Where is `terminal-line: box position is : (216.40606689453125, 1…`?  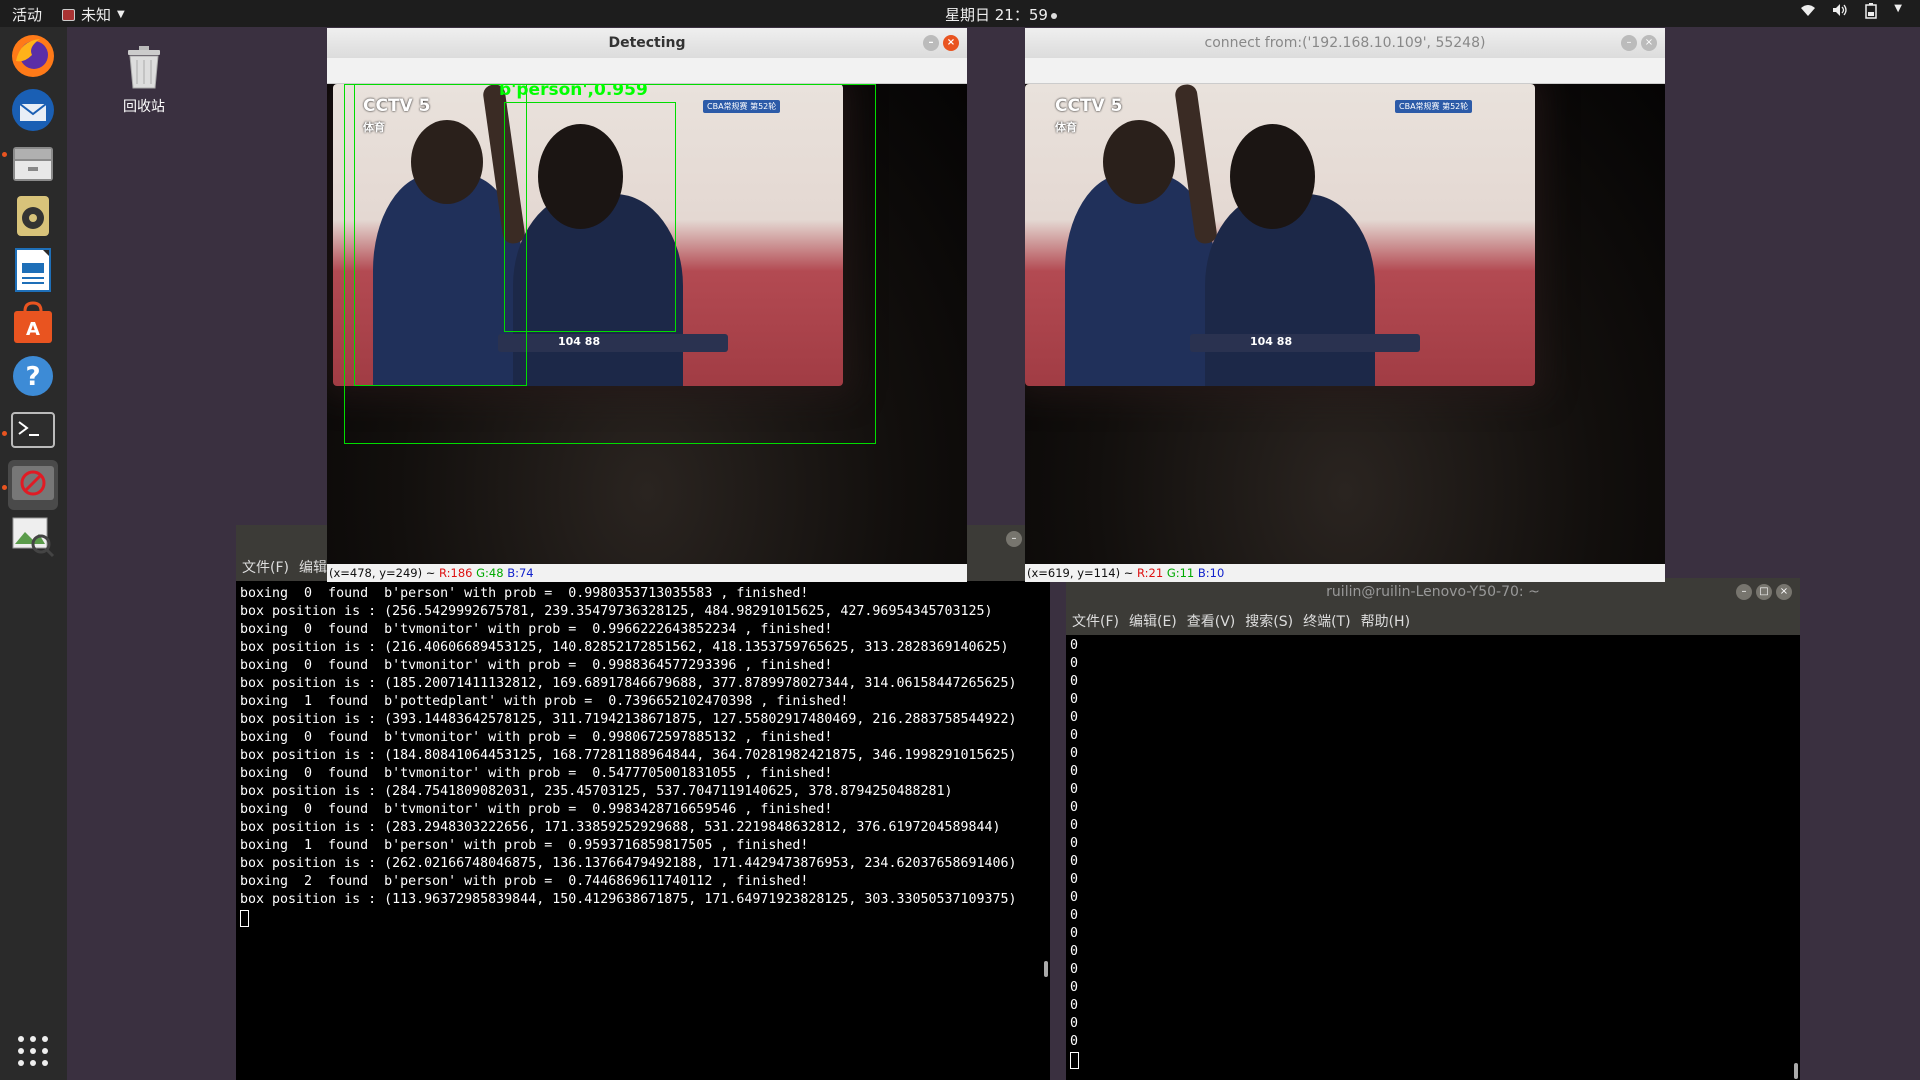
terminal-line: box position is : (216.40606689453125, 1… is located at coordinates (624, 647).